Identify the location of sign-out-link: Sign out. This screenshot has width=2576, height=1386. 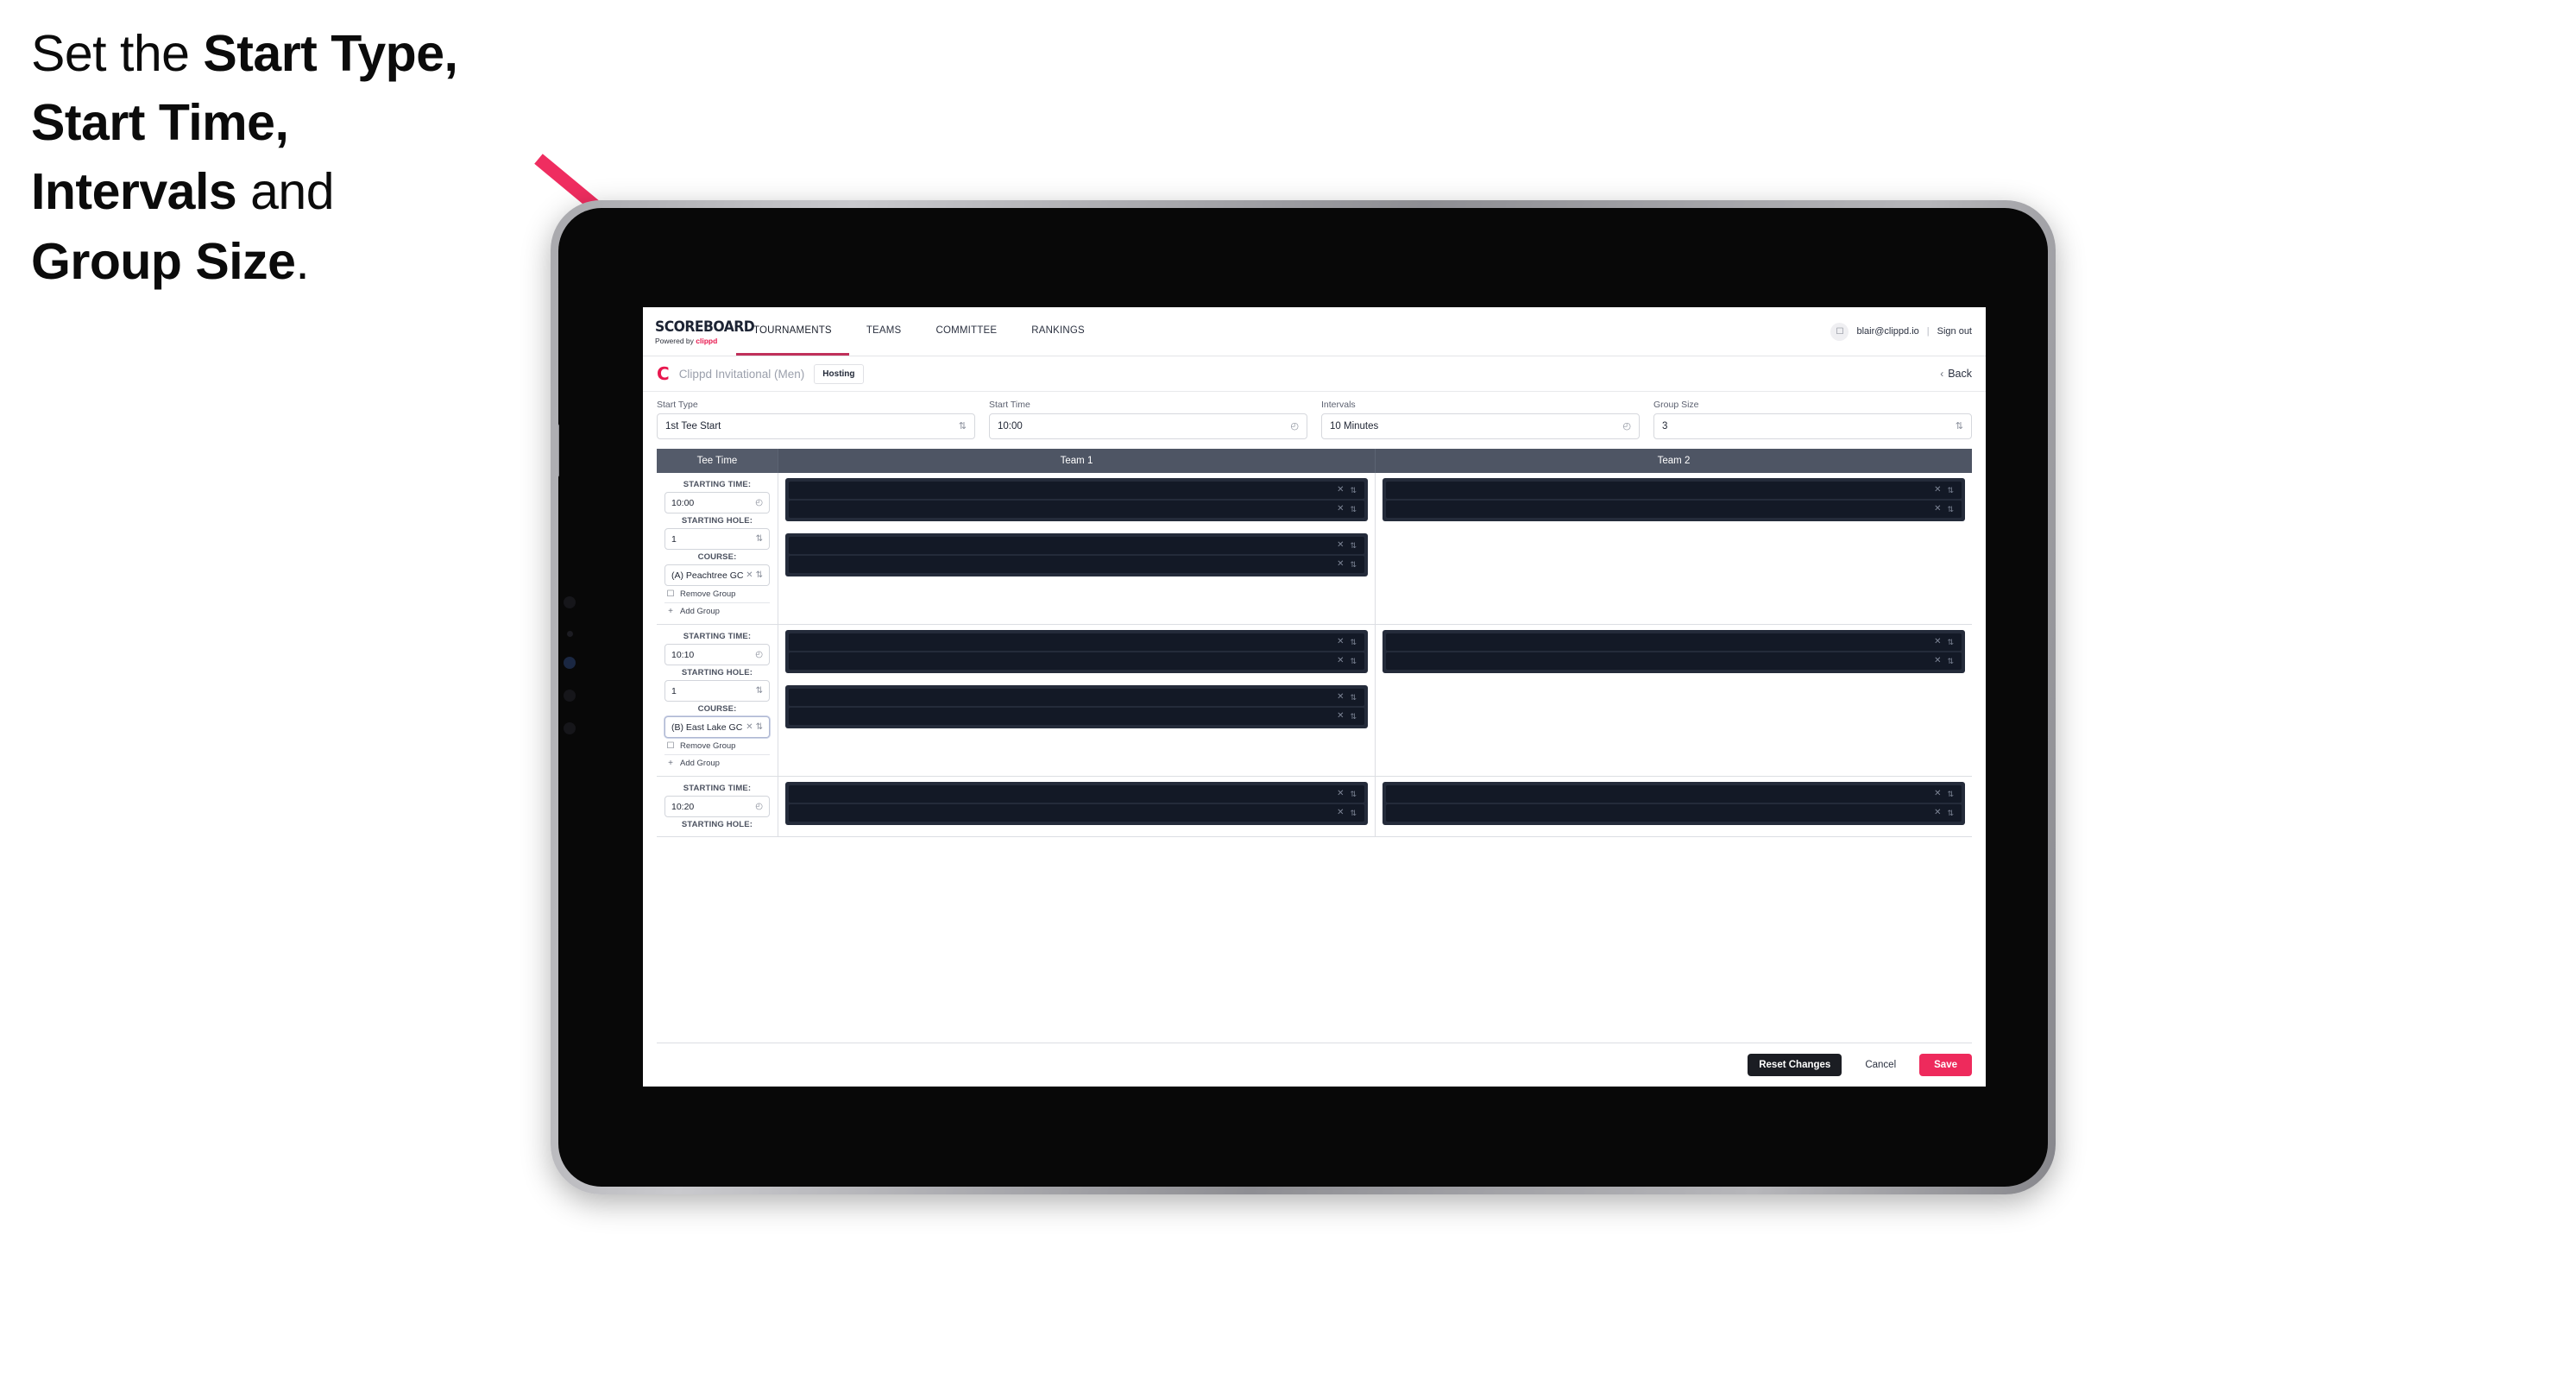
(1955, 332).